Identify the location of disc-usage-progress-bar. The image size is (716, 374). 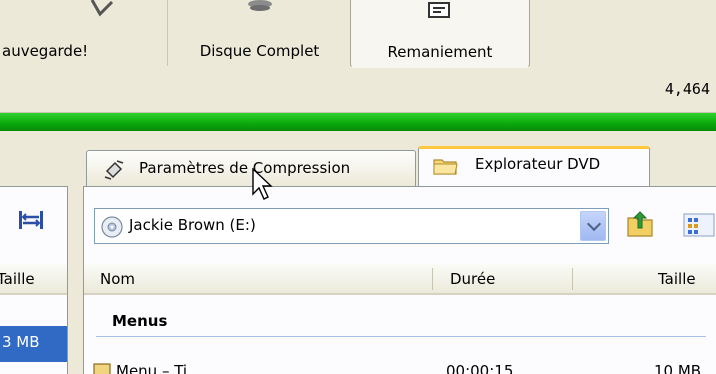
(358, 122).